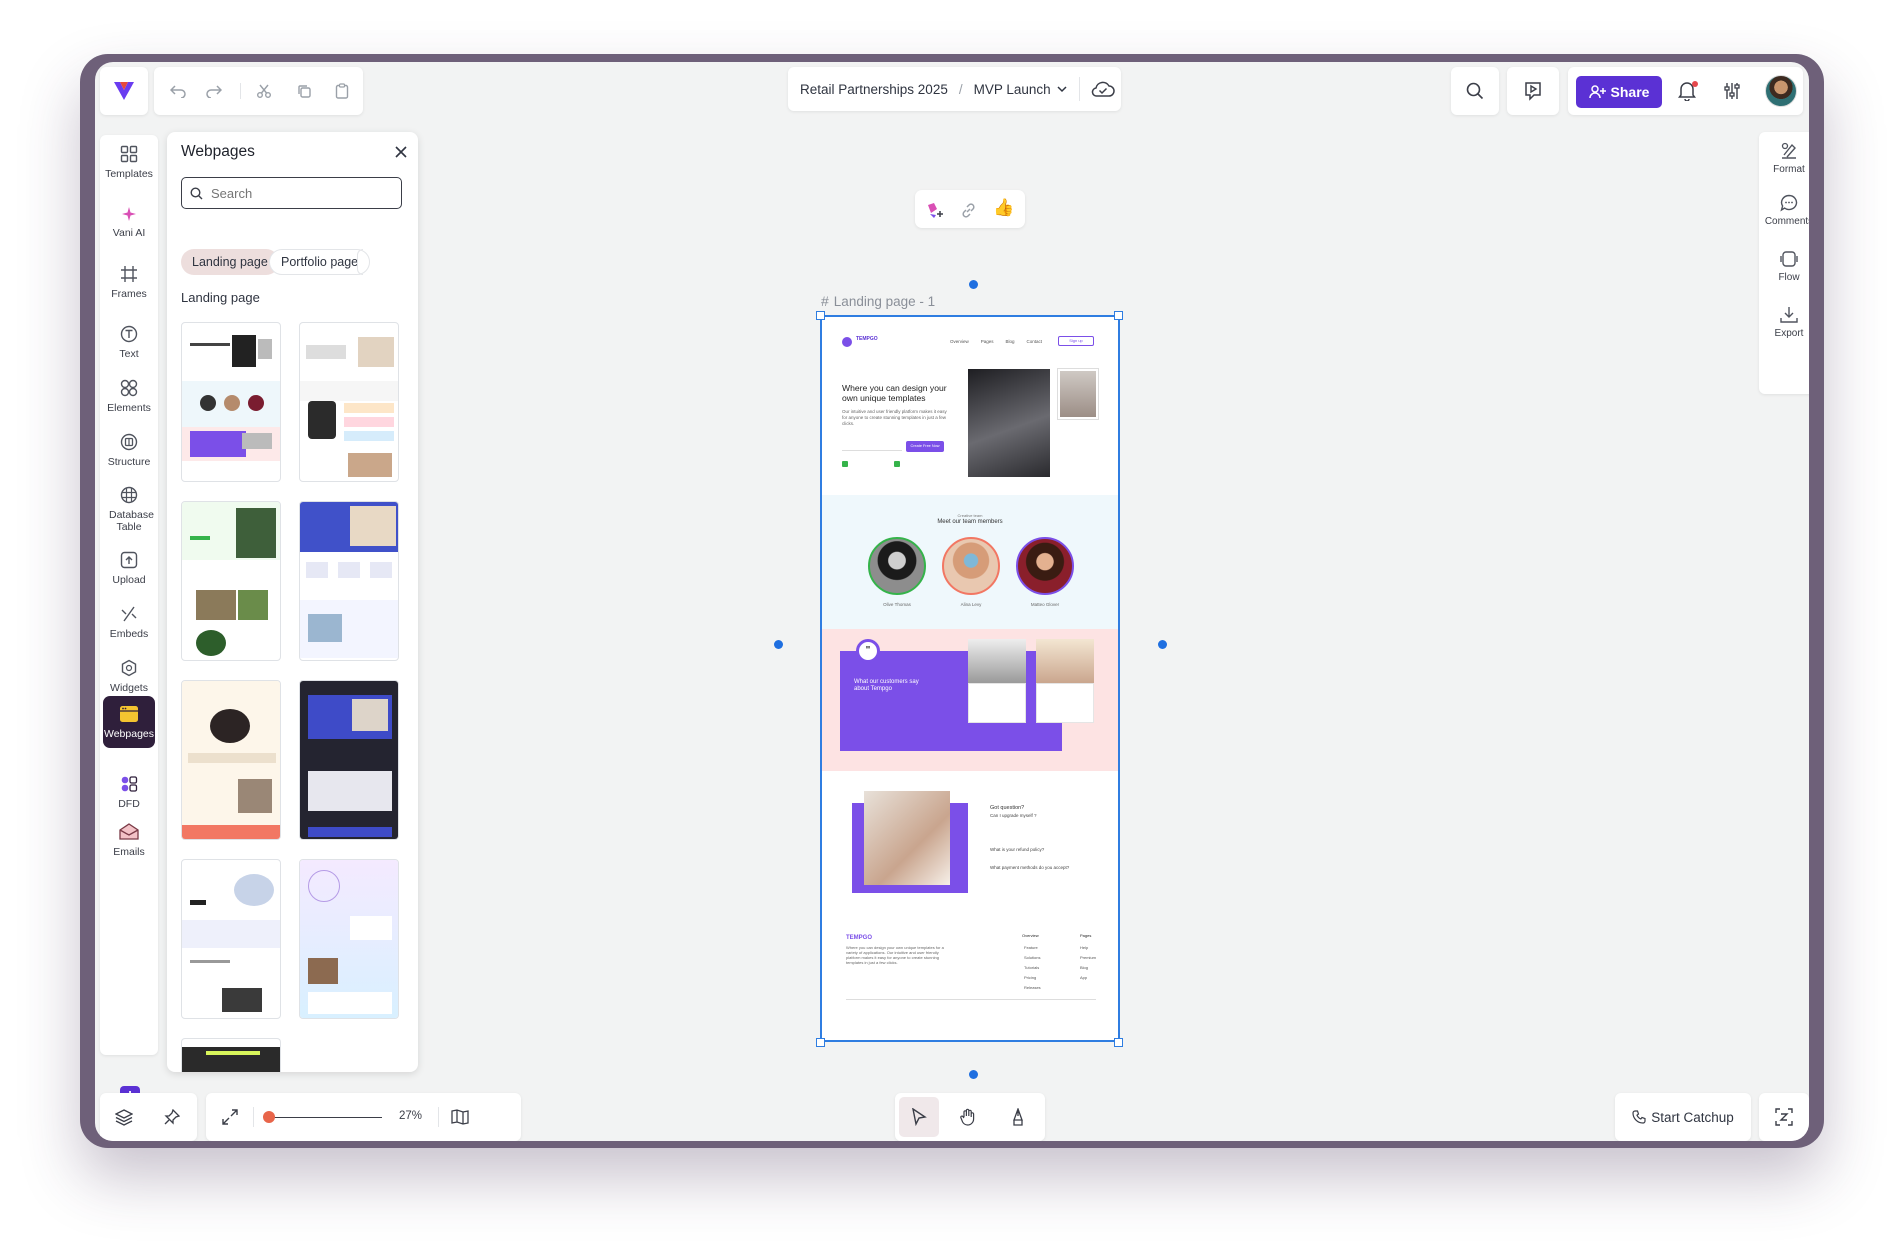 Image resolution: width=1902 pixels, height=1254 pixels. What do you see at coordinates (1118, 1042) in the screenshot?
I see `resize-handle-br` at bounding box center [1118, 1042].